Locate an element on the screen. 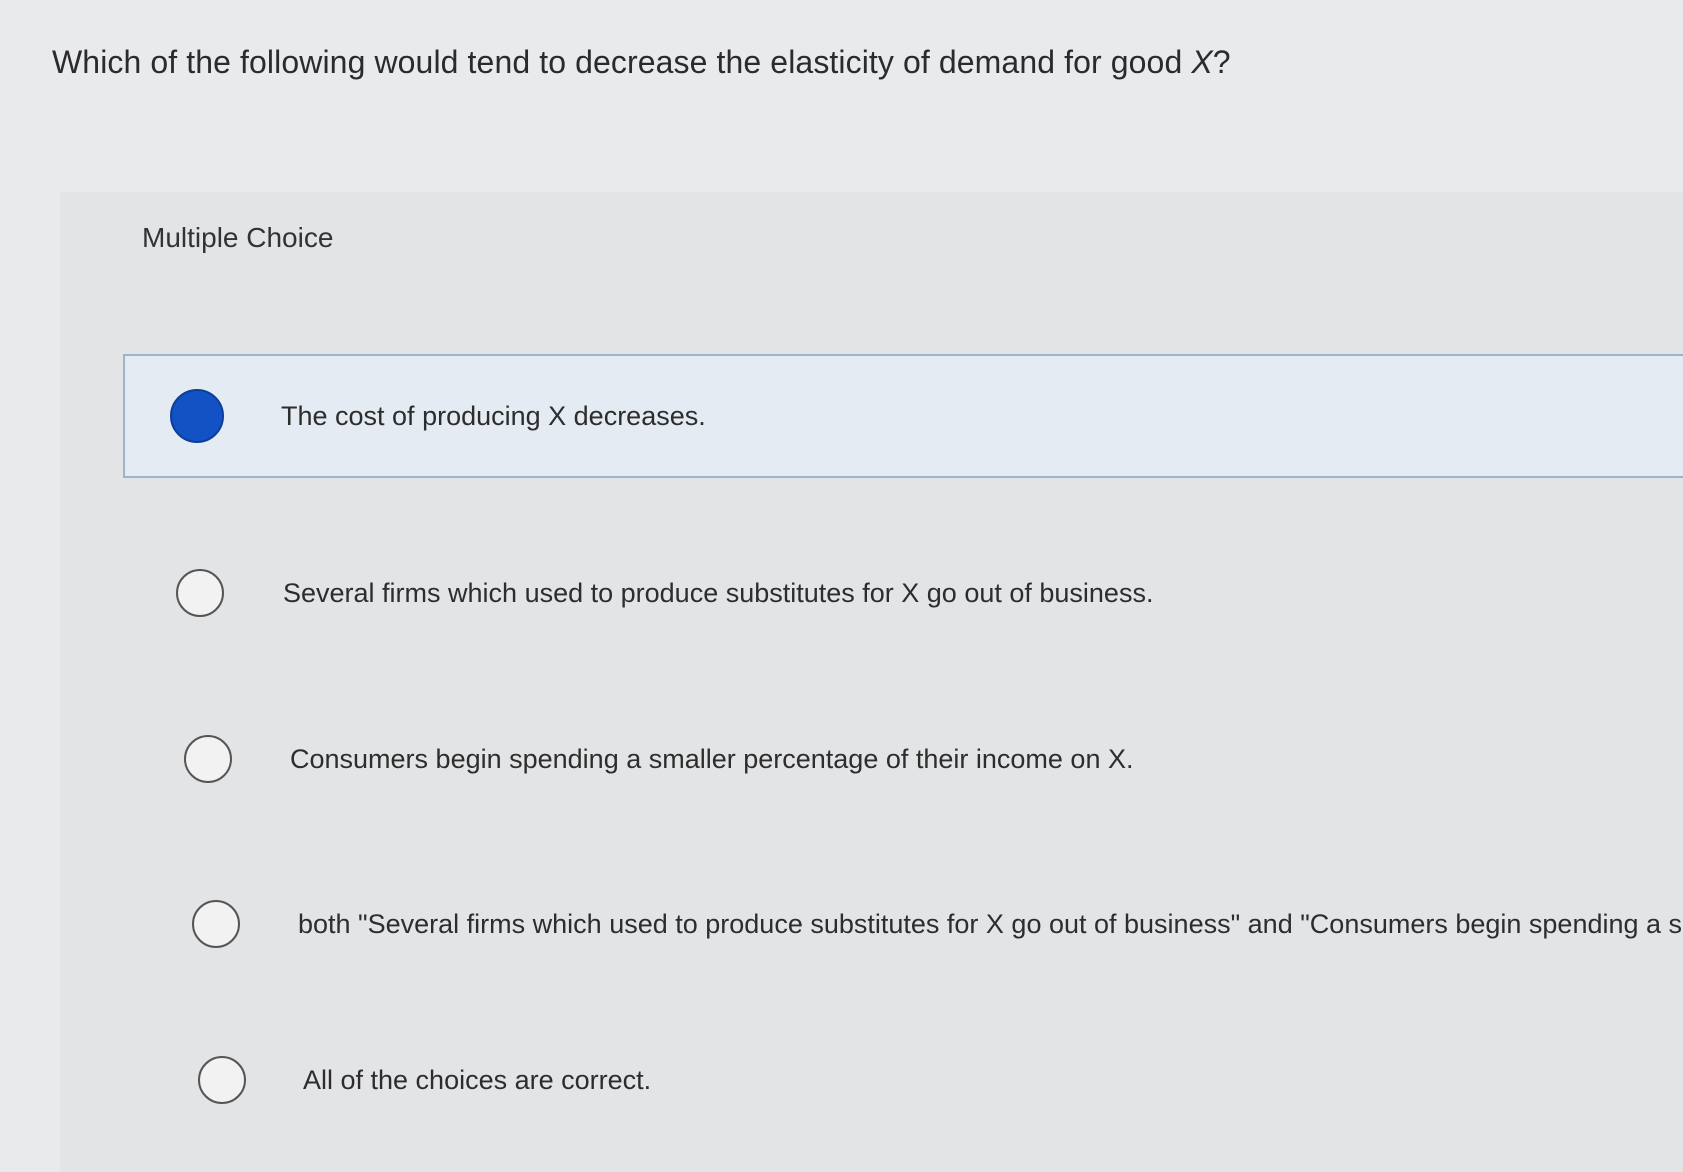 This screenshot has height=1172, width=1683. question-suffix: ? is located at coordinates (1221, 62).